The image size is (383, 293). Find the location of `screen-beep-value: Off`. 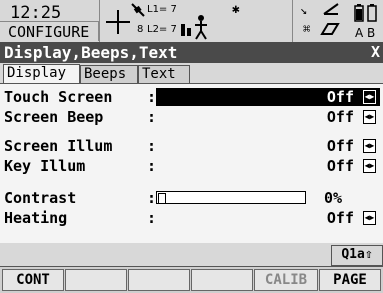

screen-beep-value: Off is located at coordinates (340, 117).